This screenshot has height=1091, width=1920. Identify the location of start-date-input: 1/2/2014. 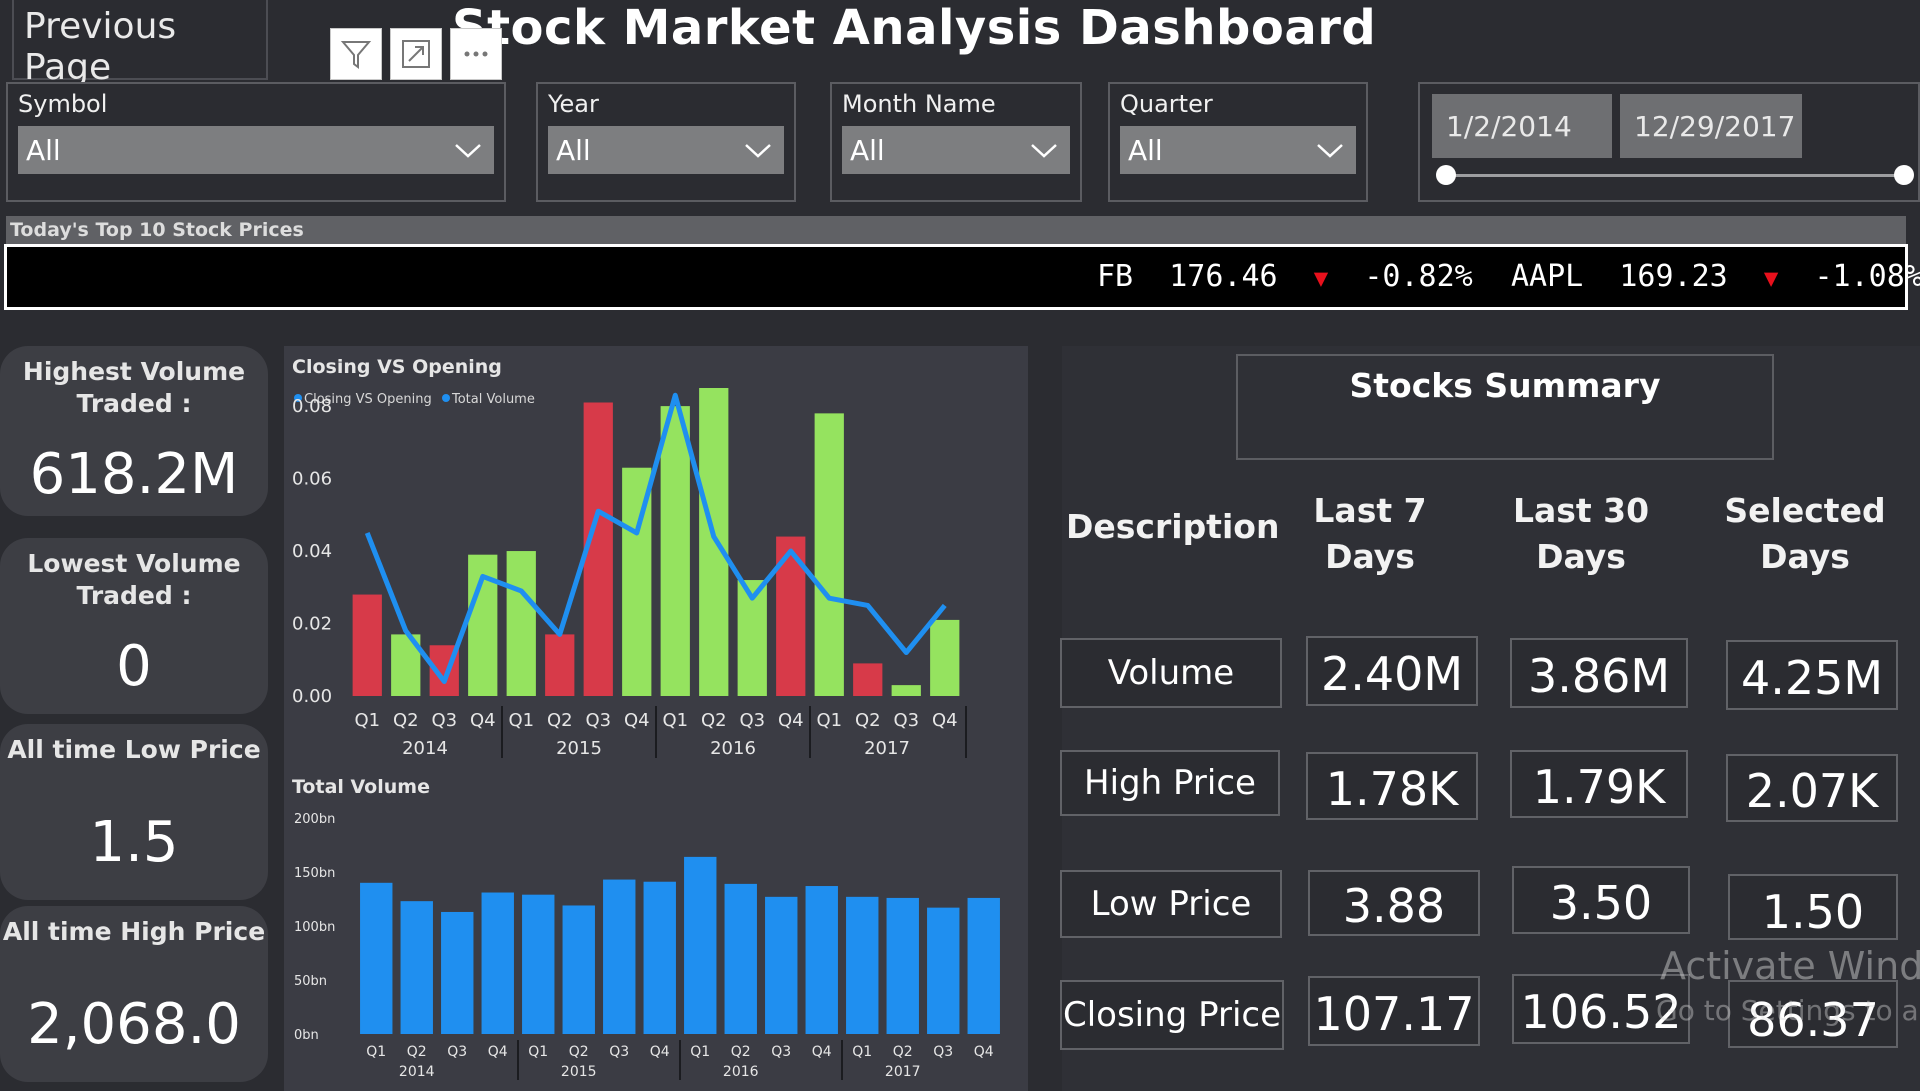
(1522, 126).